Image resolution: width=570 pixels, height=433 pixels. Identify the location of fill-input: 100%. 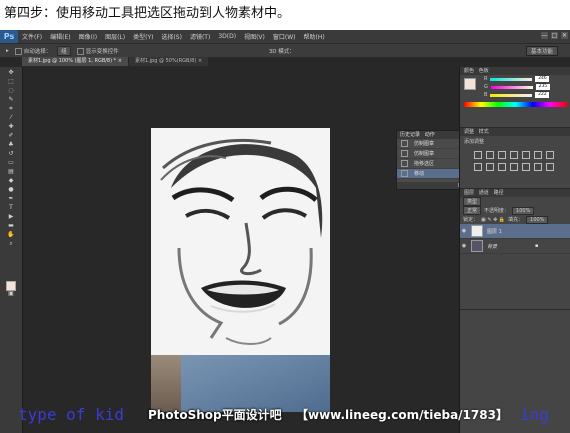
(537, 219).